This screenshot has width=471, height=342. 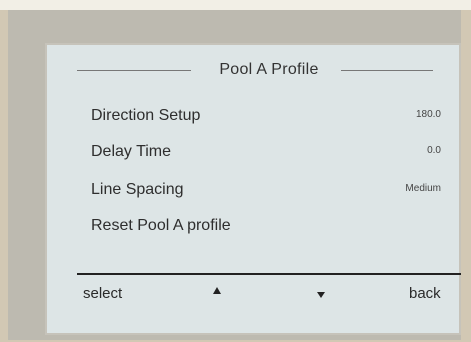 I want to click on title-rule-left, so click(x=134, y=70).